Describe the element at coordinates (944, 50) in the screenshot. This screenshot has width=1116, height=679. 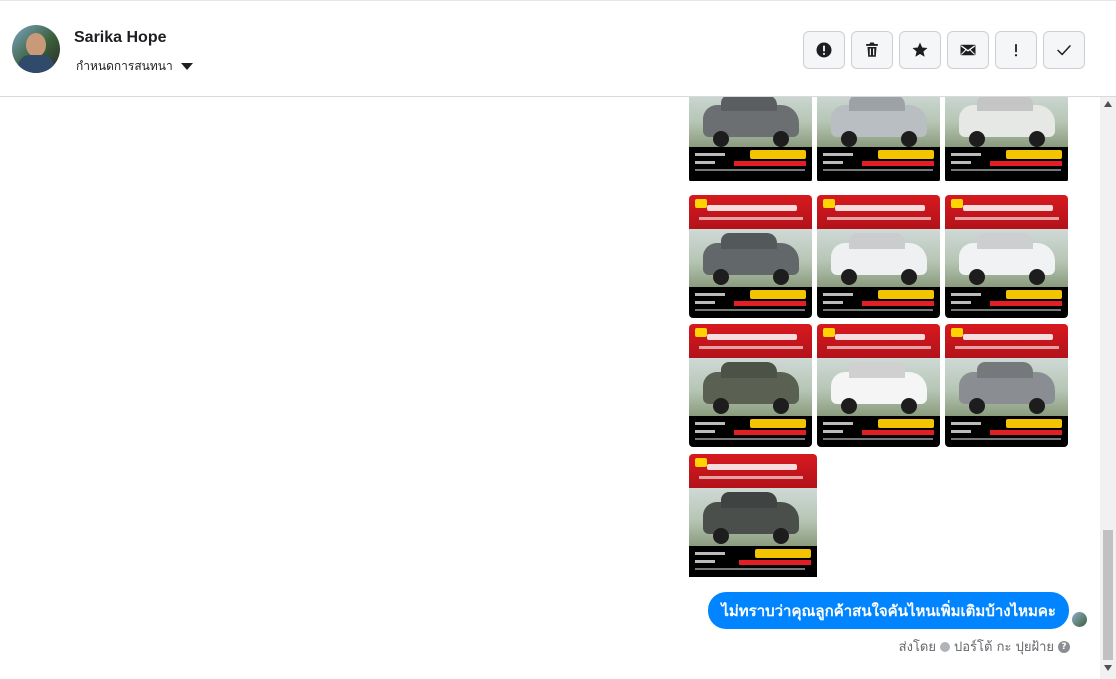
I see `conversation-actions-toolbar` at that location.